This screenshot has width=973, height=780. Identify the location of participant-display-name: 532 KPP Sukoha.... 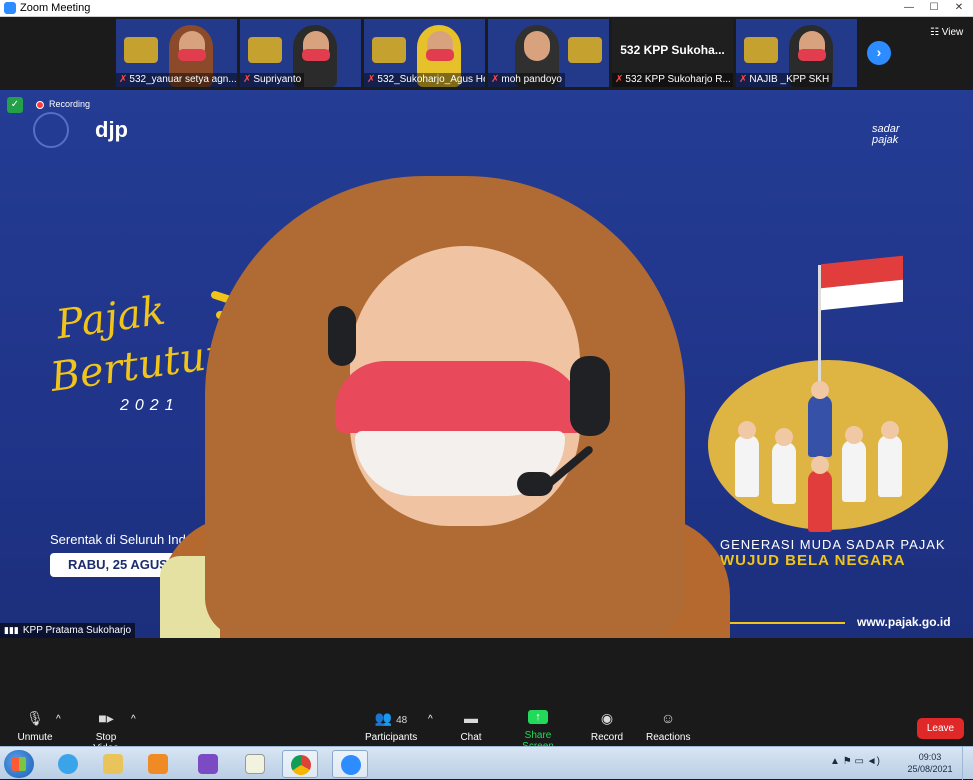
(672, 50).